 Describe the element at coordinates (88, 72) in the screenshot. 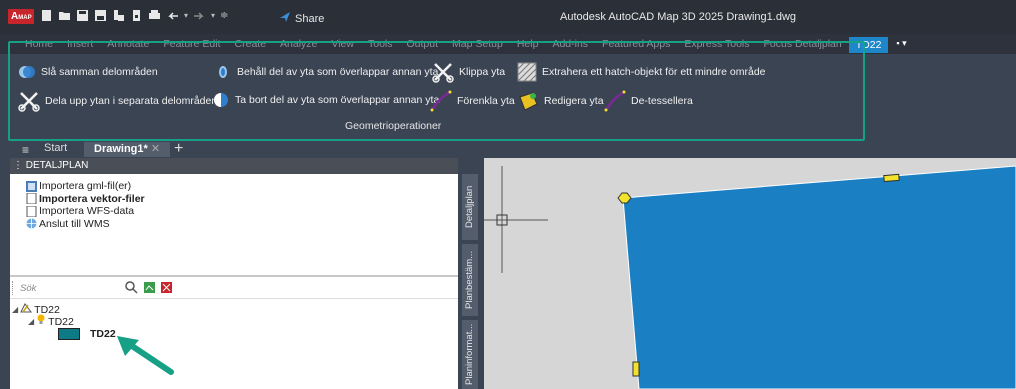

I see `merge-areas-button: Slå samman delområden` at that location.